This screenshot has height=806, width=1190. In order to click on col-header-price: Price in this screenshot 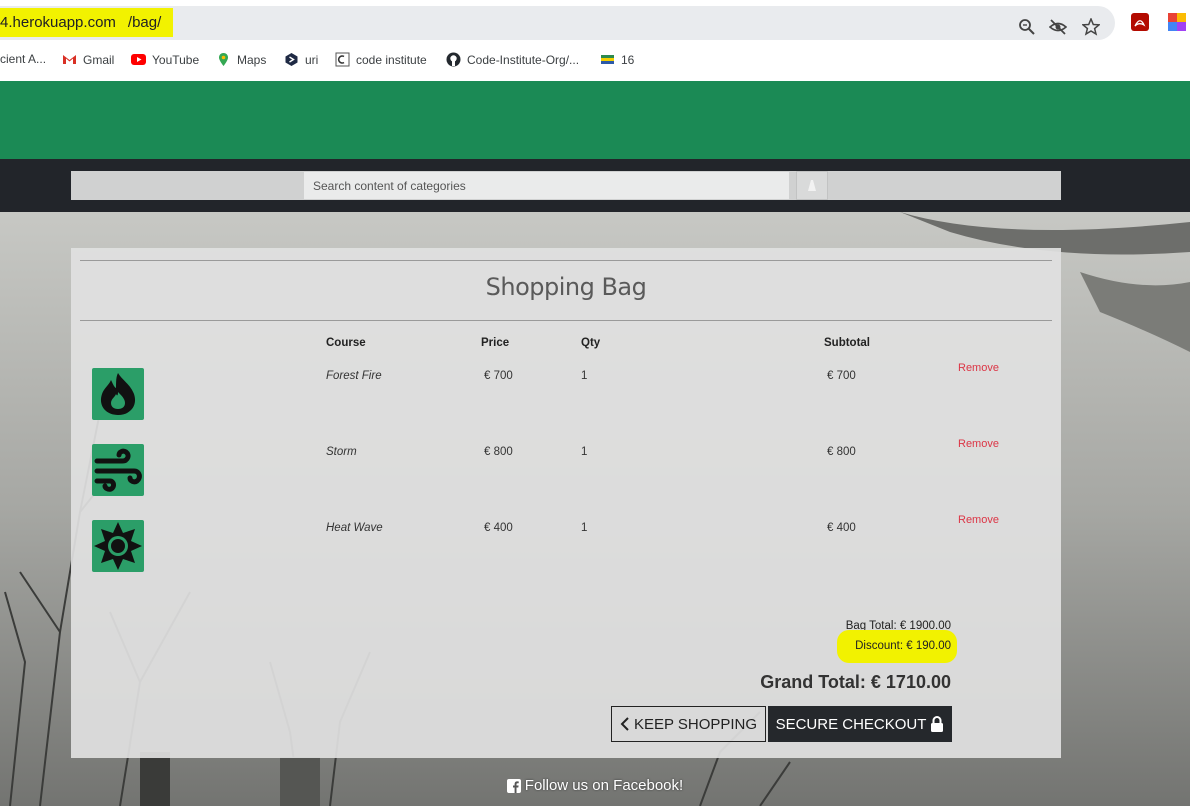, I will do `click(495, 343)`.